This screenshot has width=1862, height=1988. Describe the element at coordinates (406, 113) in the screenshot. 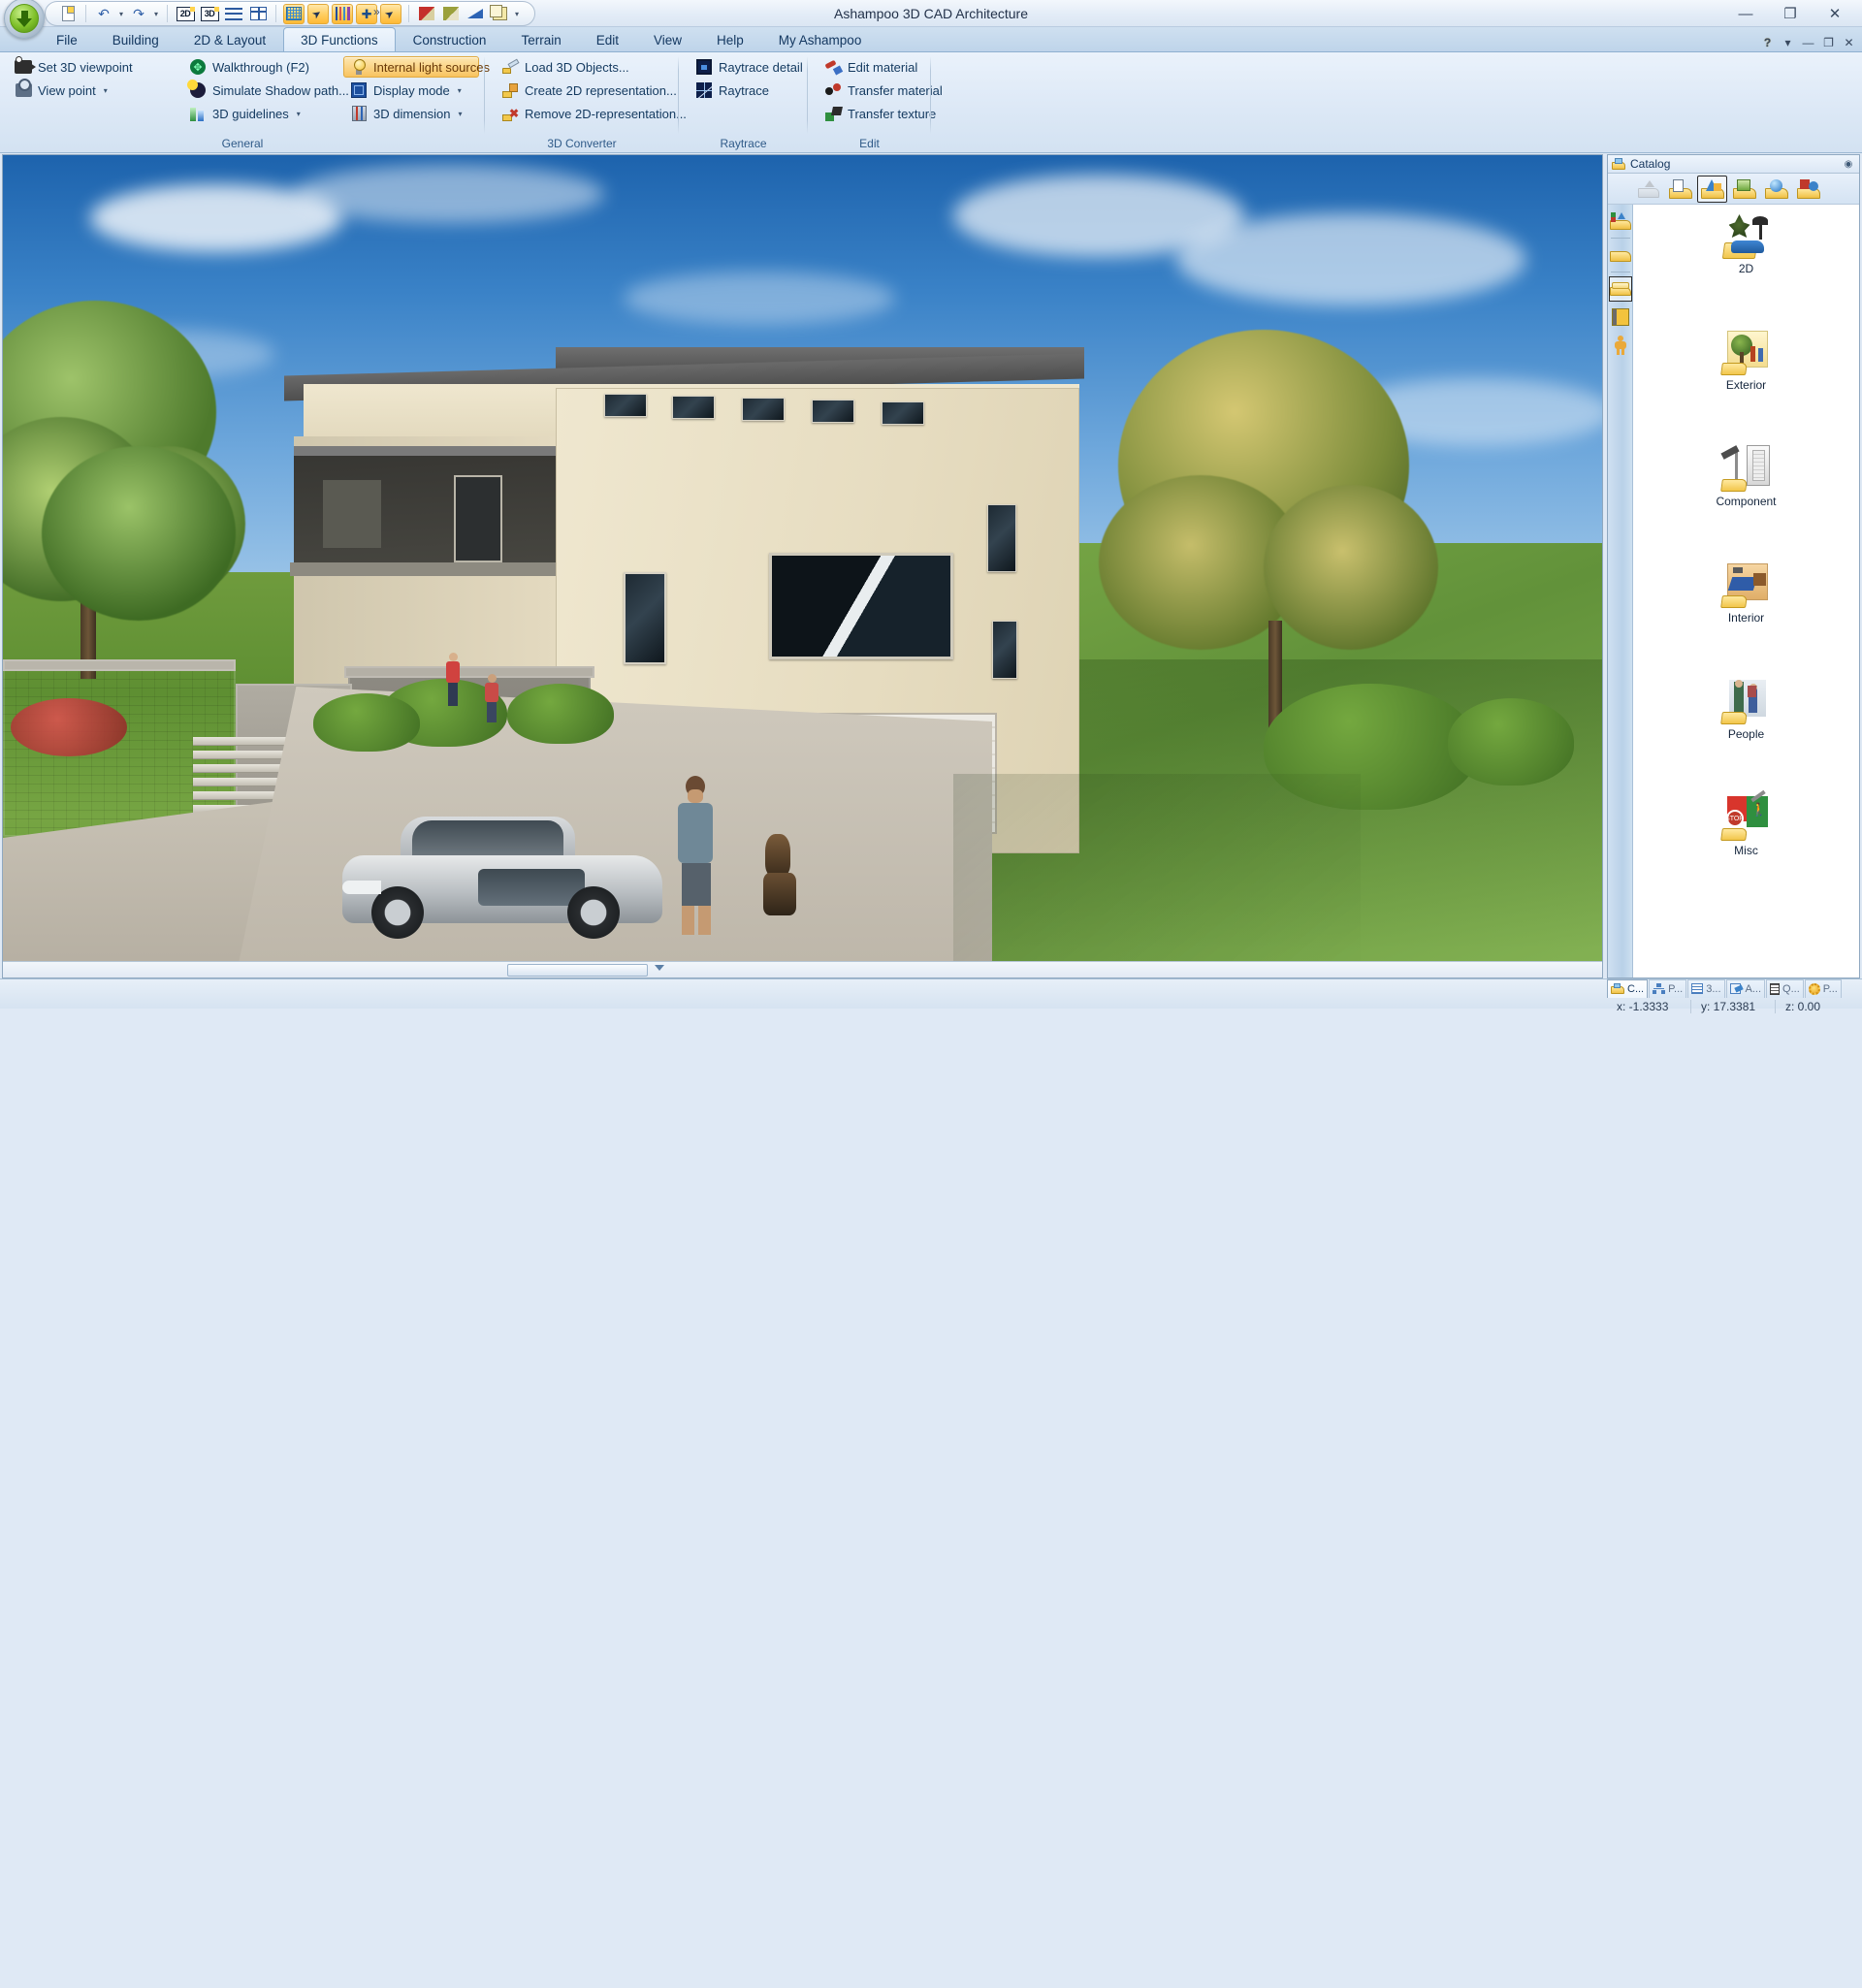

I see `3d-dimension-button: 3D dimension ▾` at that location.